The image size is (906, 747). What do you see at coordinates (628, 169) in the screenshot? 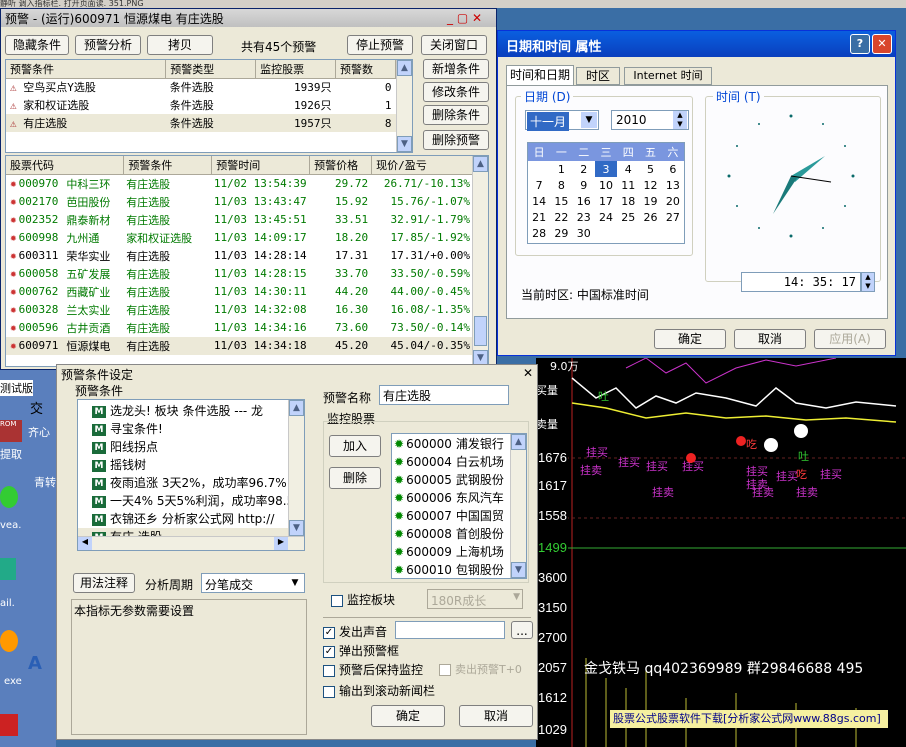
I see `calendar-day: 4` at bounding box center [628, 169].